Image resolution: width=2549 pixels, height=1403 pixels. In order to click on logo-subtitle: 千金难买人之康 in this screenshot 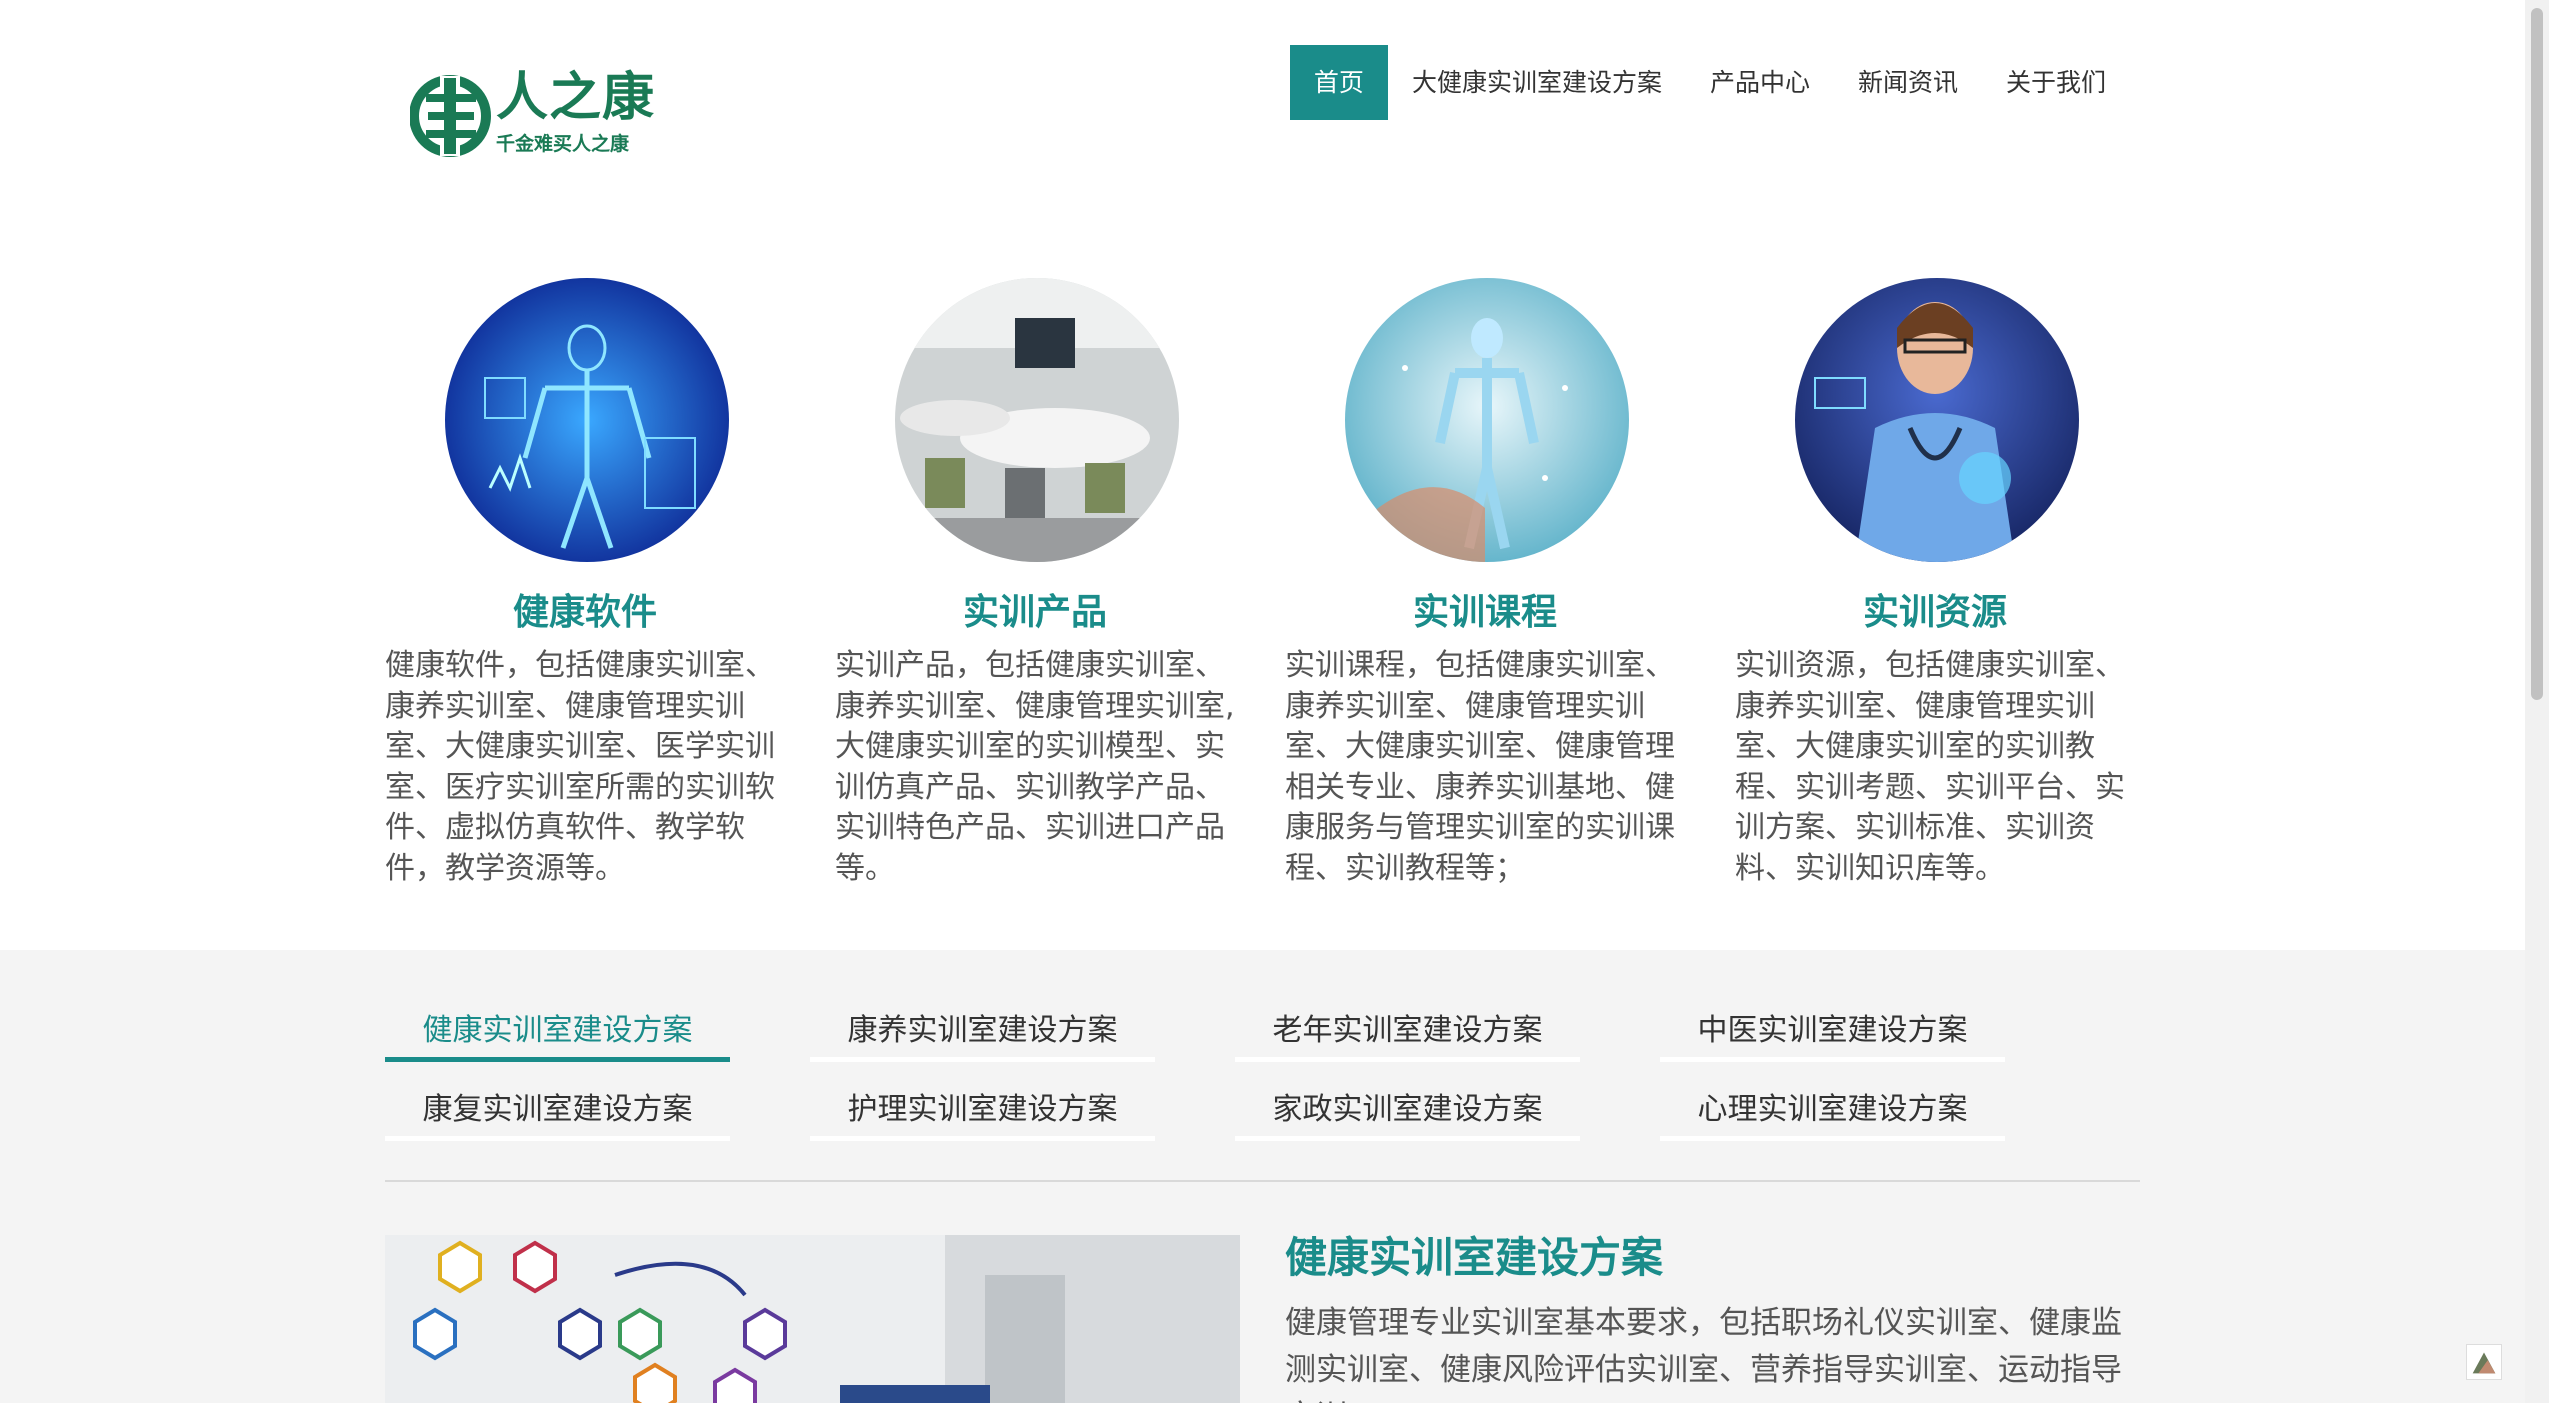, I will do `click(563, 144)`.